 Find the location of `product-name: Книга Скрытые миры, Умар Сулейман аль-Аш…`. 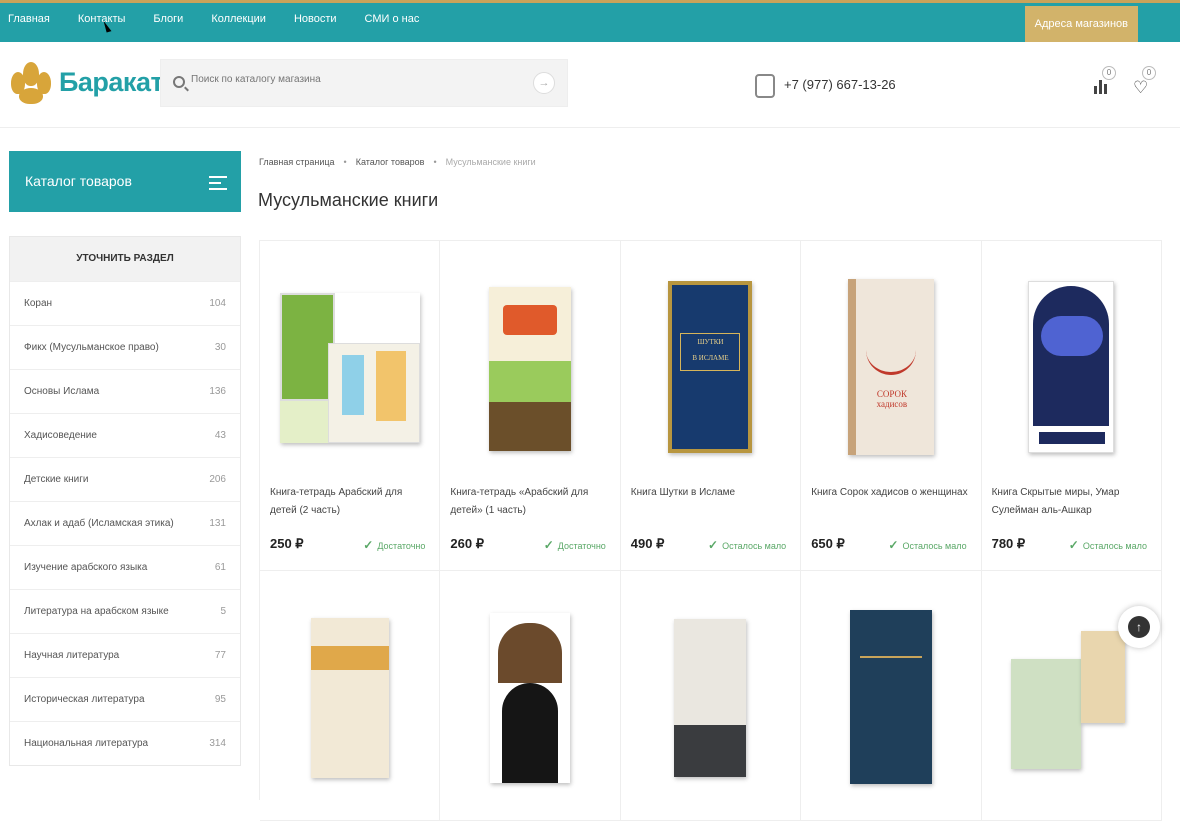

product-name: Книга Скрытые миры, Умар Сулейман аль-Аш… is located at coordinates (1072, 502).